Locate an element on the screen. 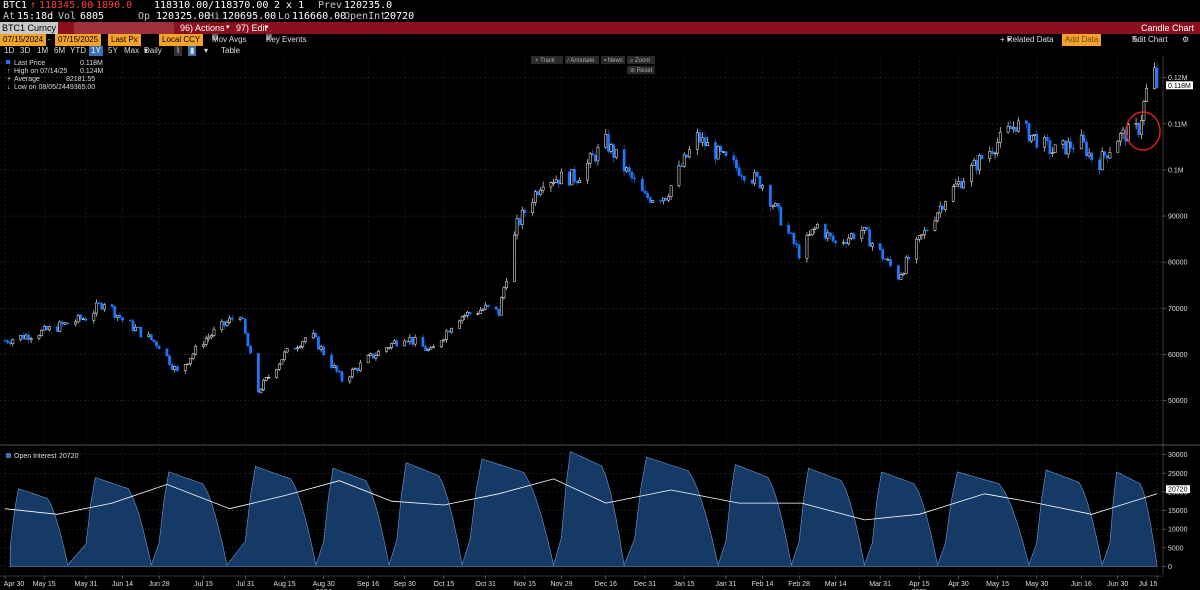 Image resolution: width=1200 pixels, height=590 pixels. period-3d: 3D is located at coordinates (25, 51).